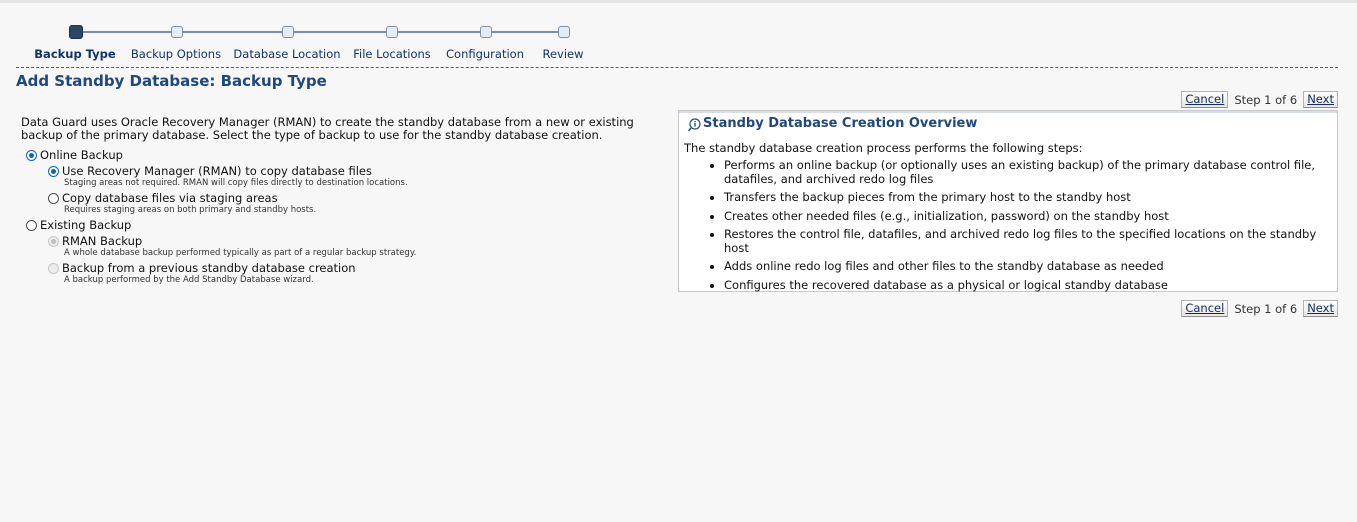  I want to click on staging-radio, so click(53, 198).